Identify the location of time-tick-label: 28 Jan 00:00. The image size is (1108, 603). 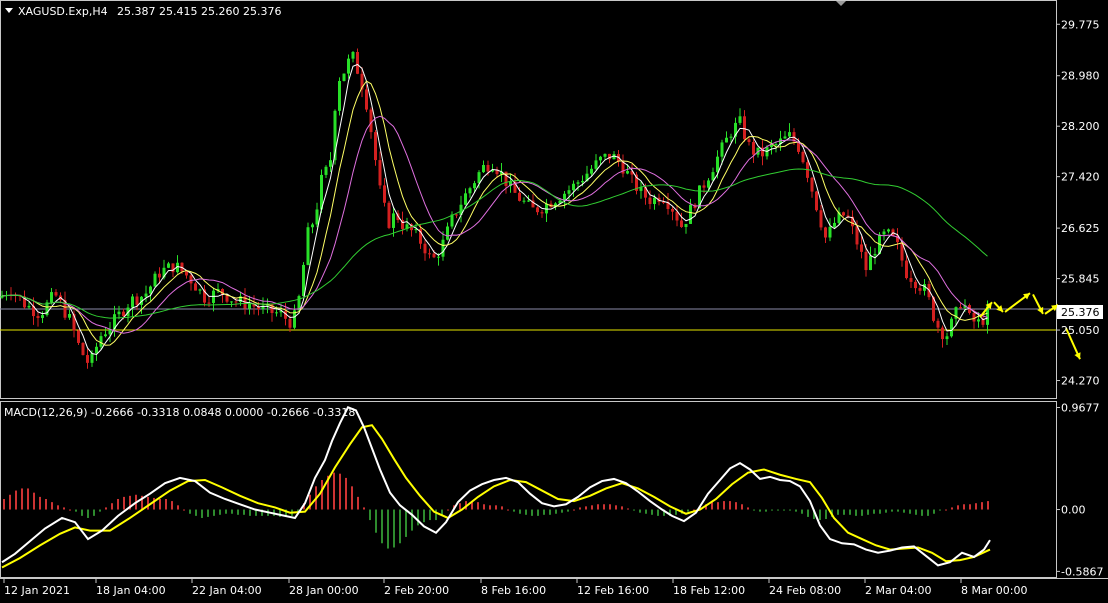
(324, 590).